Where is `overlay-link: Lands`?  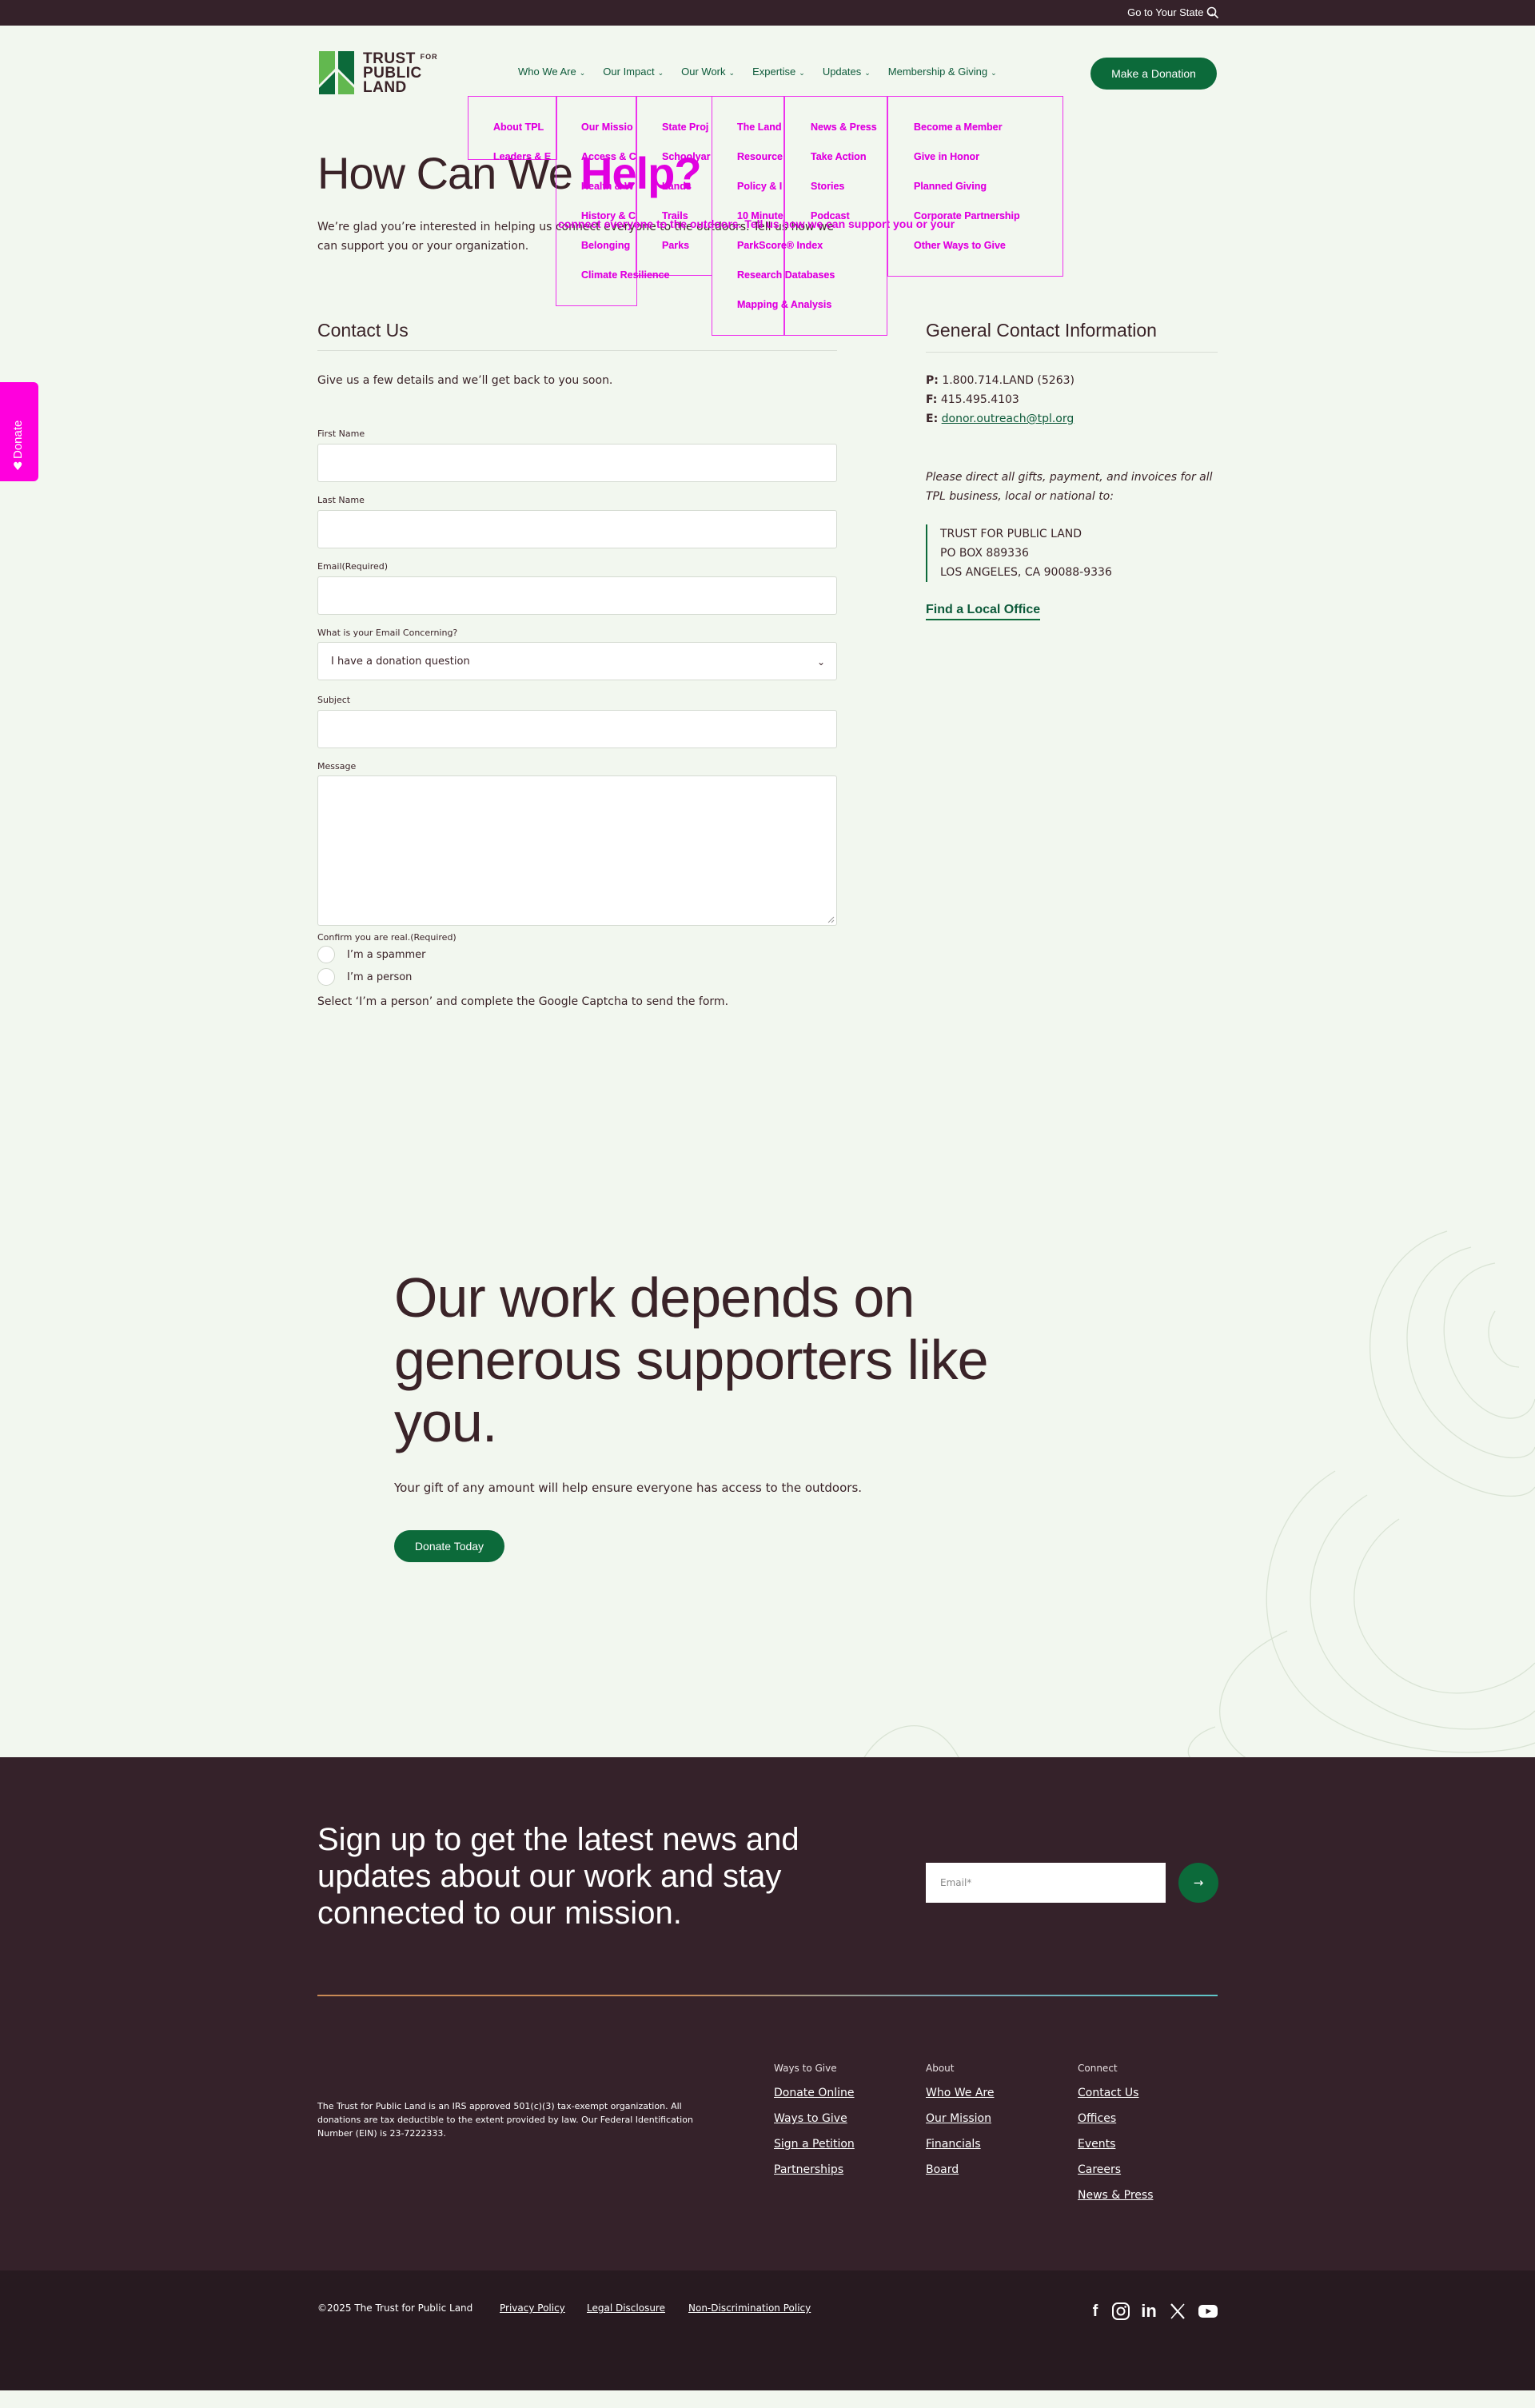 overlay-link: Lands is located at coordinates (677, 186).